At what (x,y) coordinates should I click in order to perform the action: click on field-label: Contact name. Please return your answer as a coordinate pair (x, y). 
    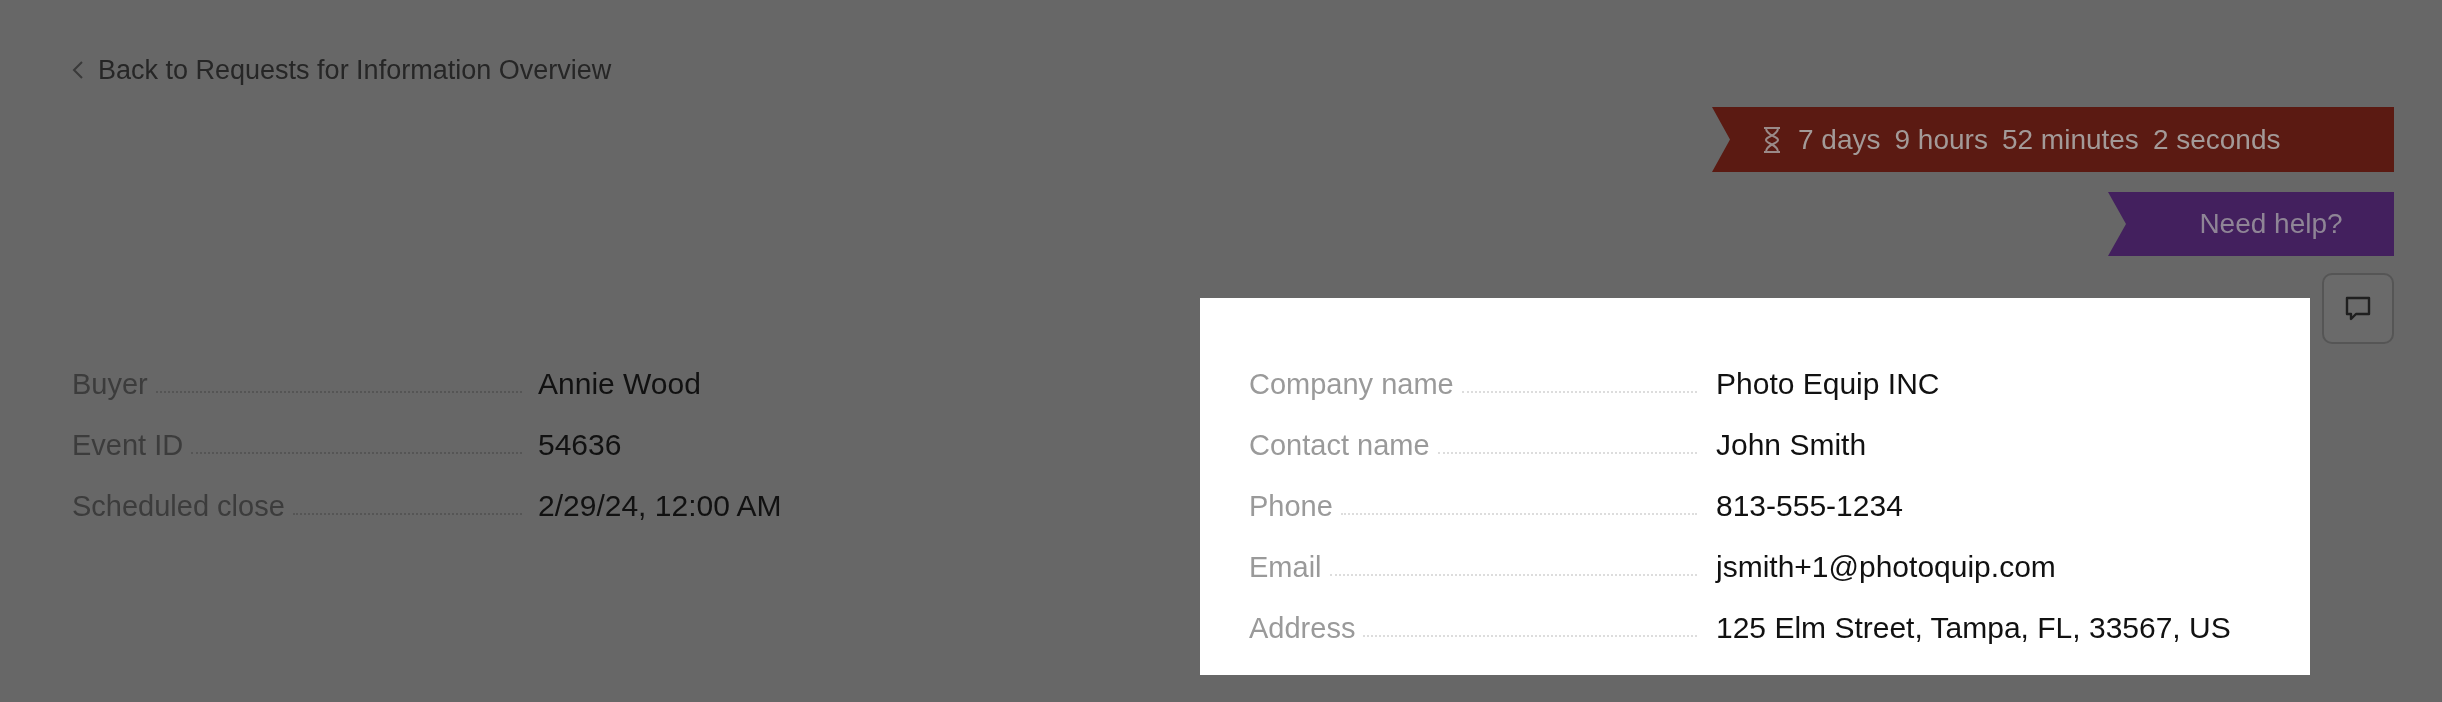
    Looking at the image, I should click on (1339, 445).